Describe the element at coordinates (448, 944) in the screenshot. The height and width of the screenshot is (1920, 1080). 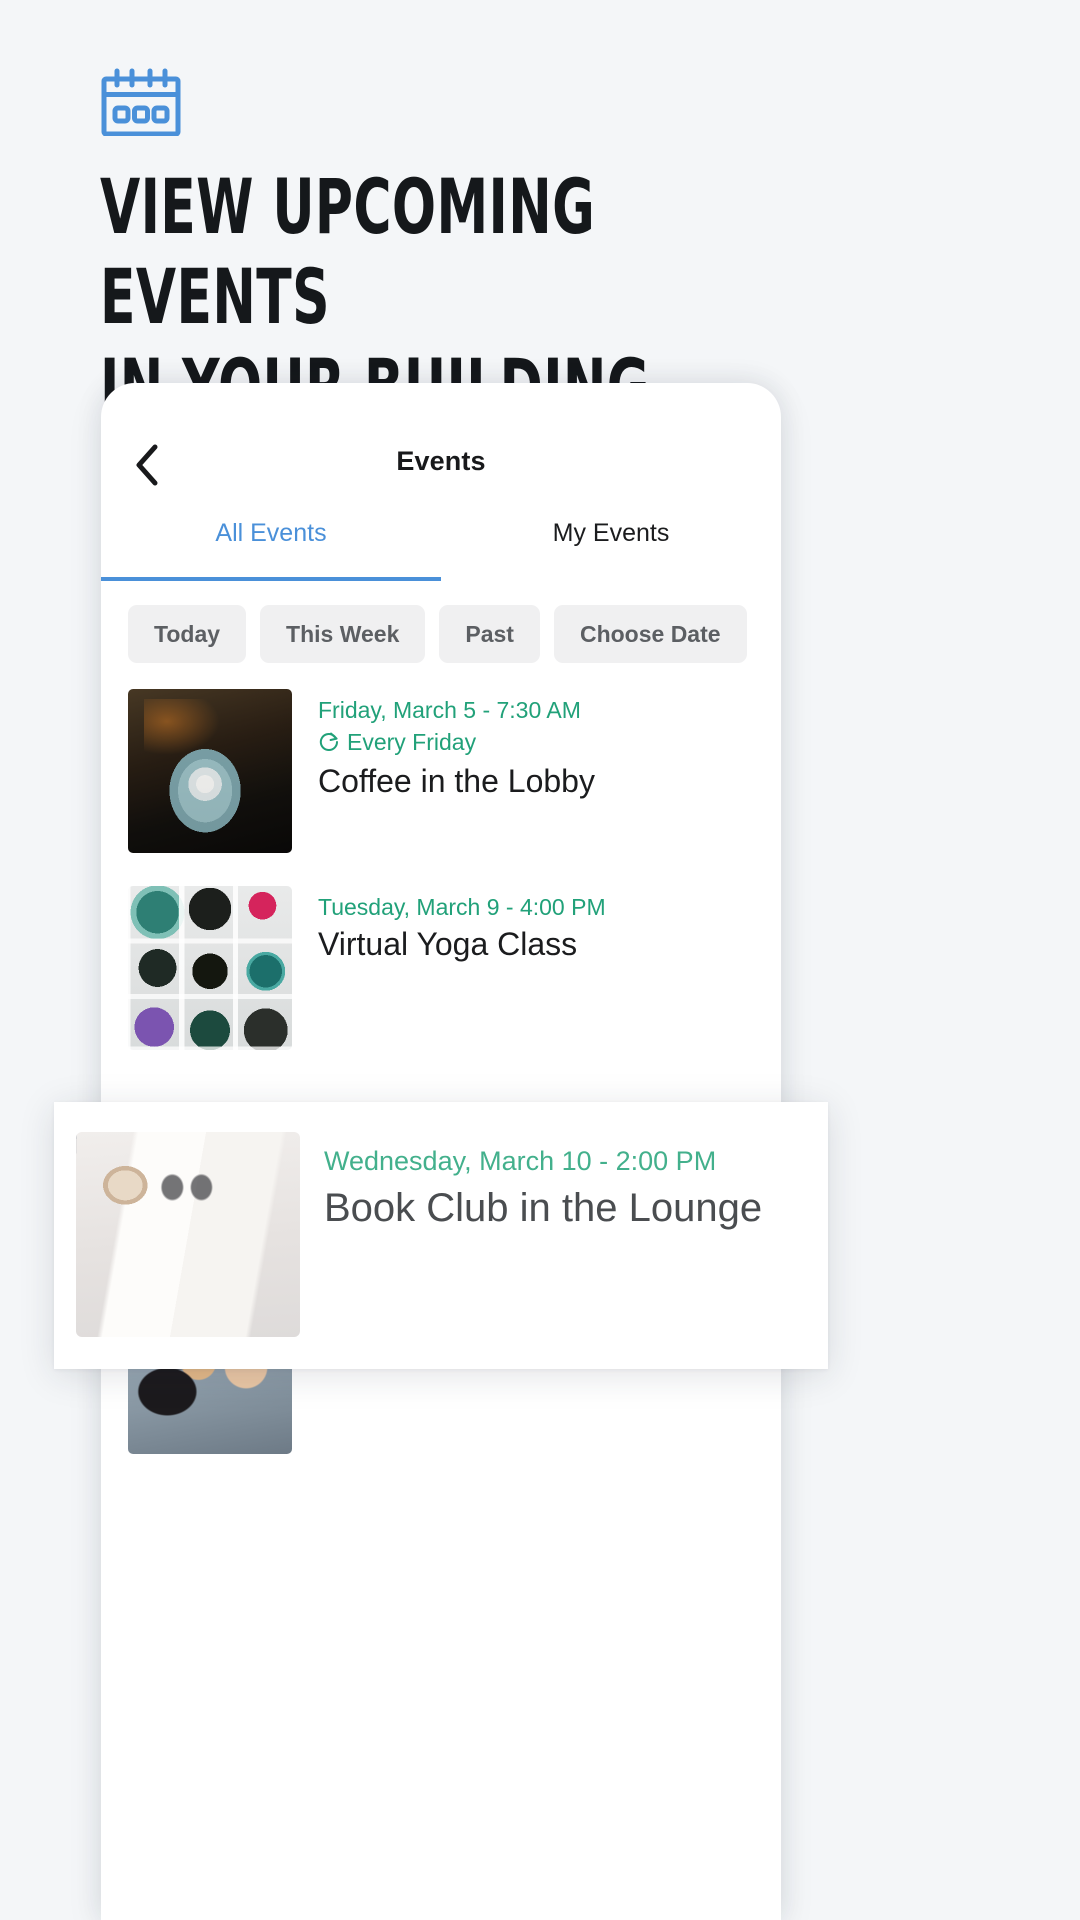
I see `event-title: Virtual Yoga Class` at that location.